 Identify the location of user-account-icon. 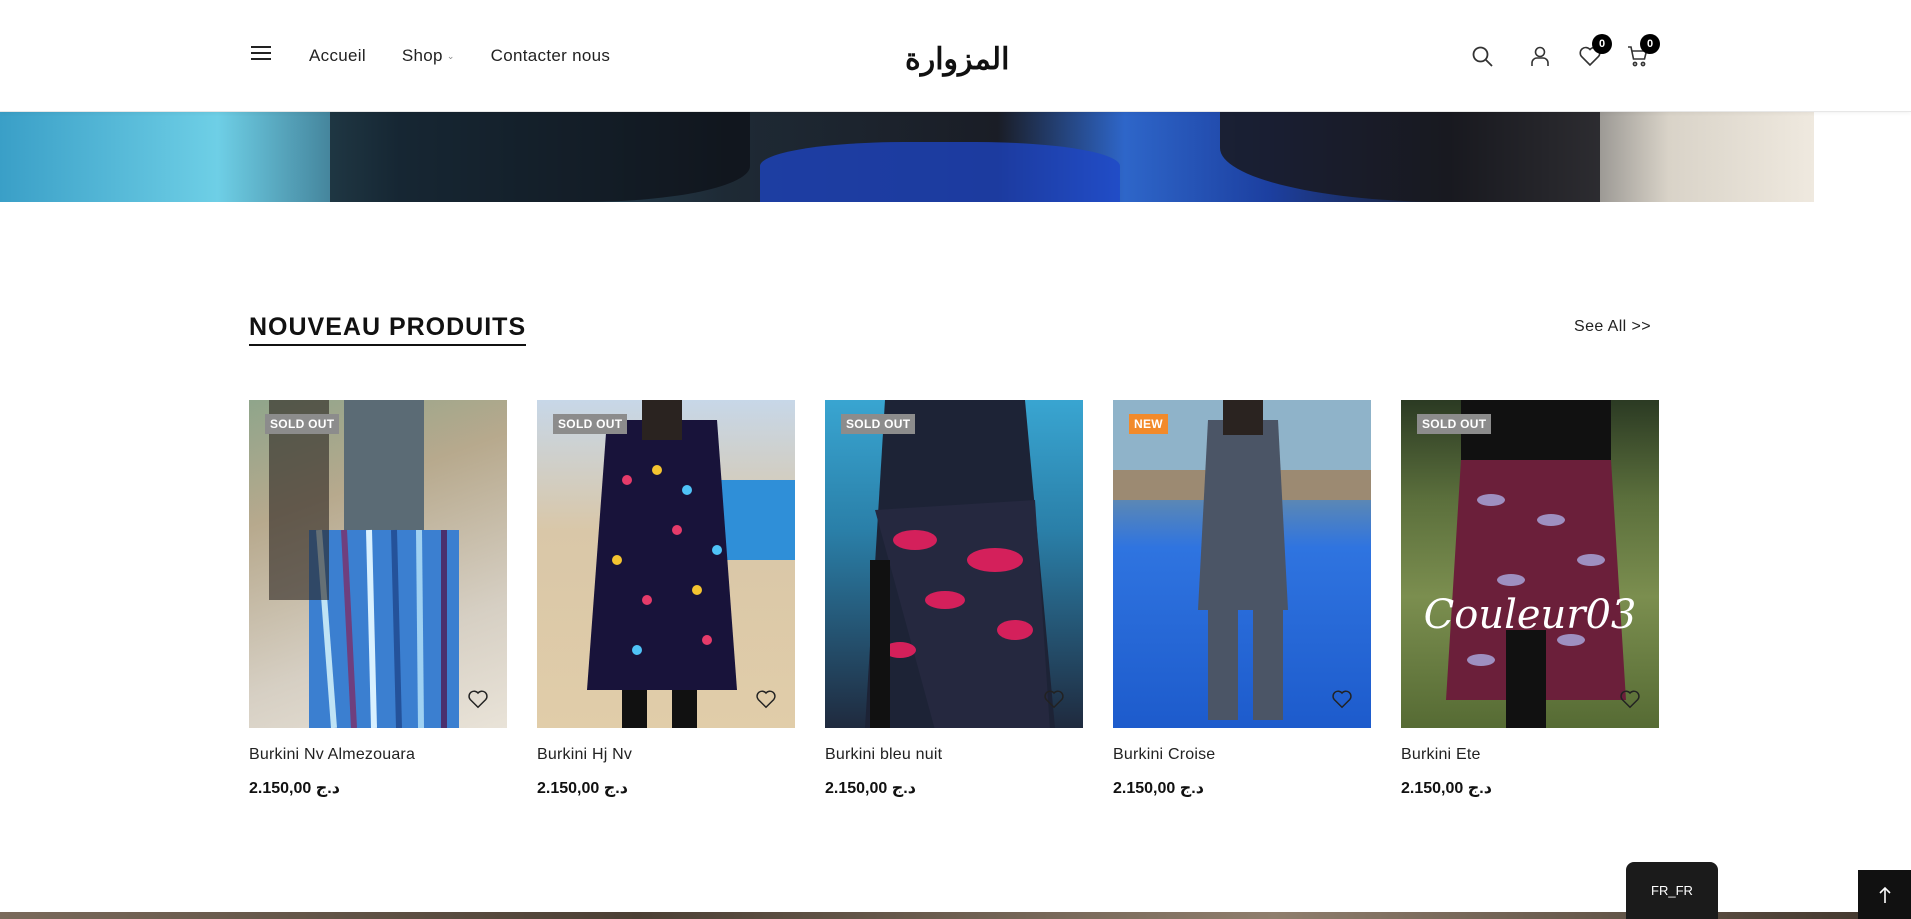
(1541, 57).